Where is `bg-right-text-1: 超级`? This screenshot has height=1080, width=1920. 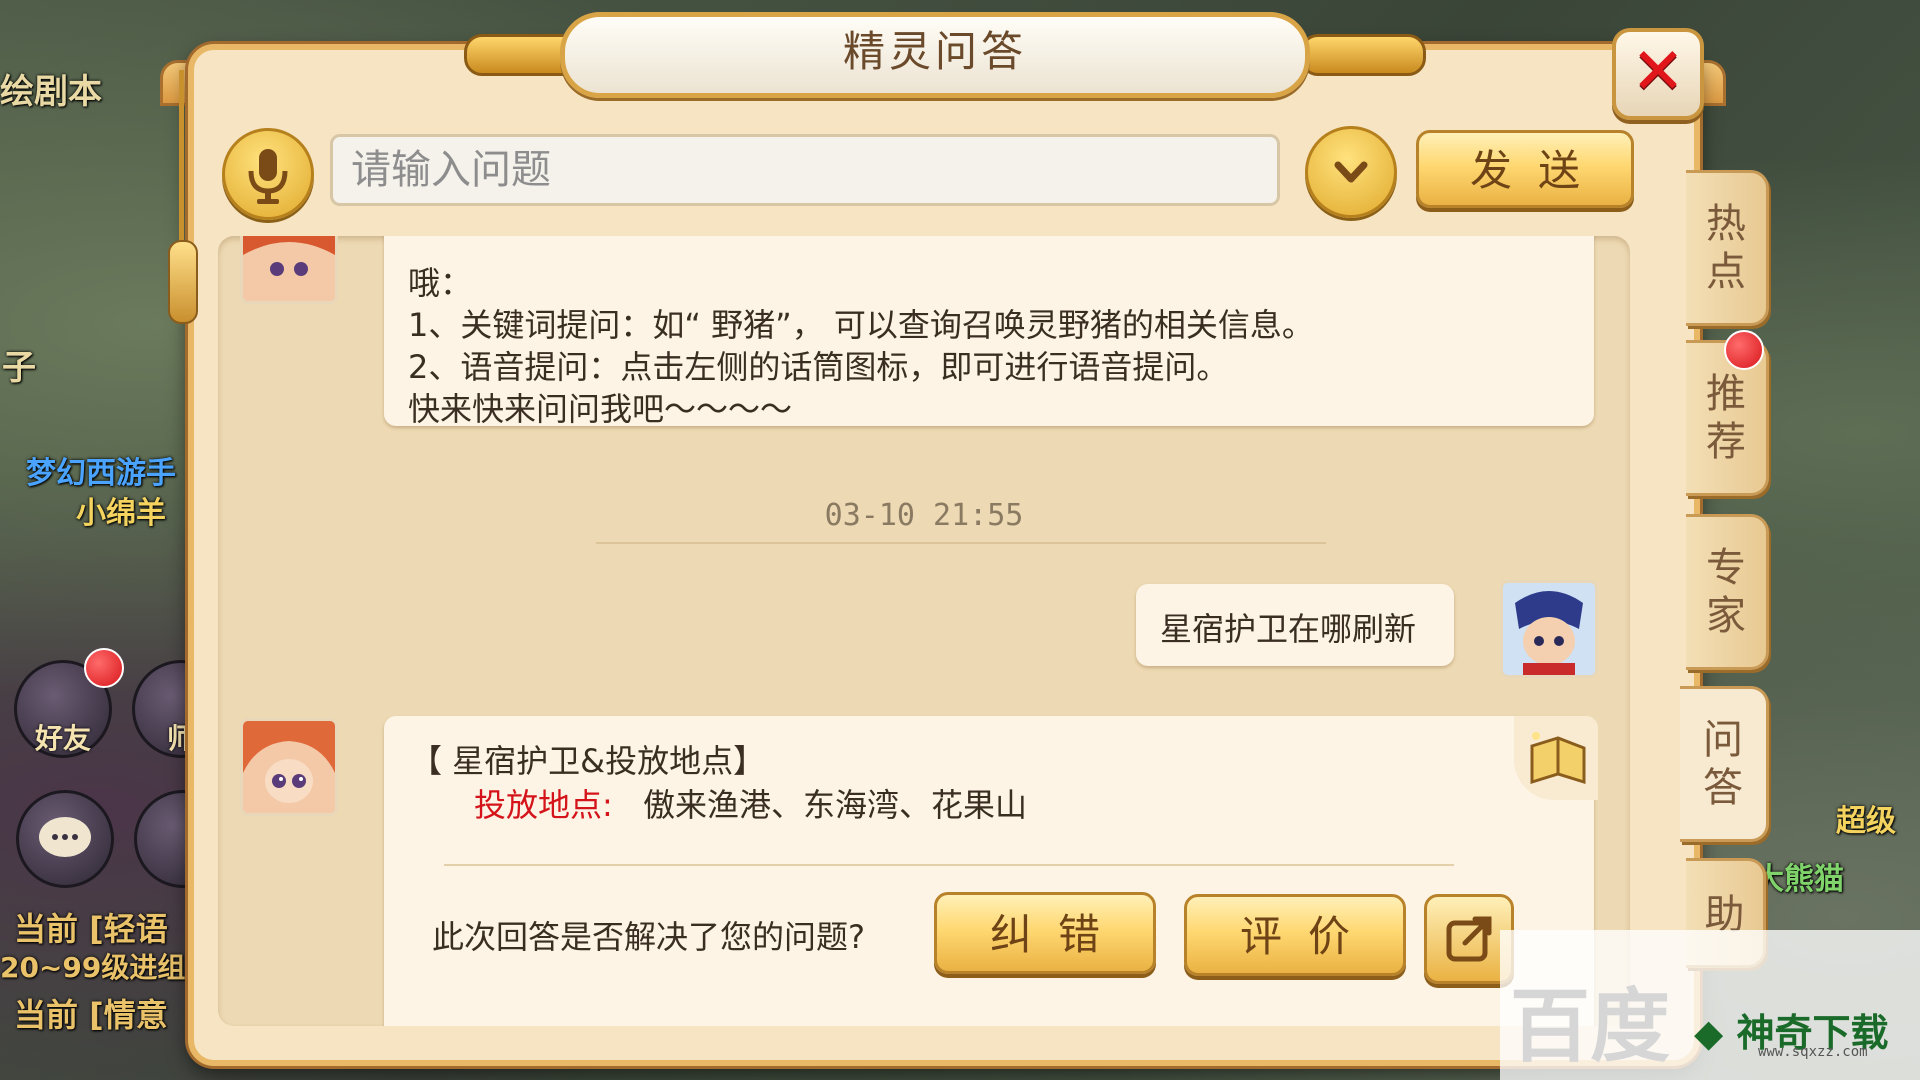
bg-right-text-1: 超级 is located at coordinates (1866, 821).